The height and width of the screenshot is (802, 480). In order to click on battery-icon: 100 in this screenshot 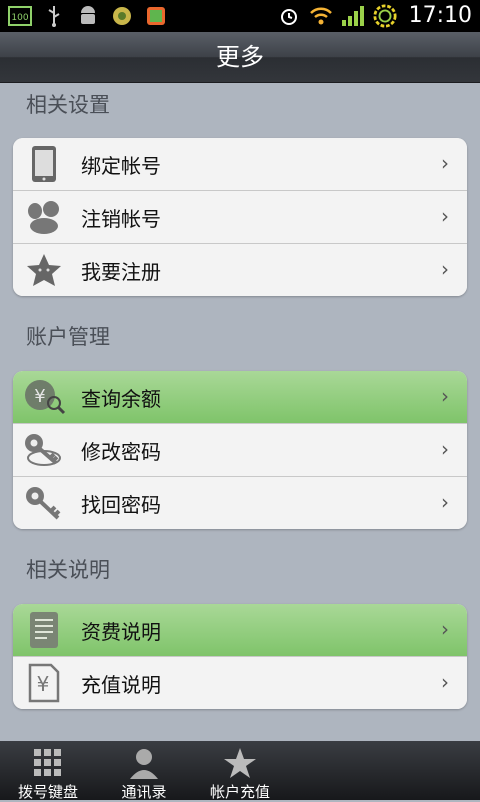, I will do `click(20, 16)`.